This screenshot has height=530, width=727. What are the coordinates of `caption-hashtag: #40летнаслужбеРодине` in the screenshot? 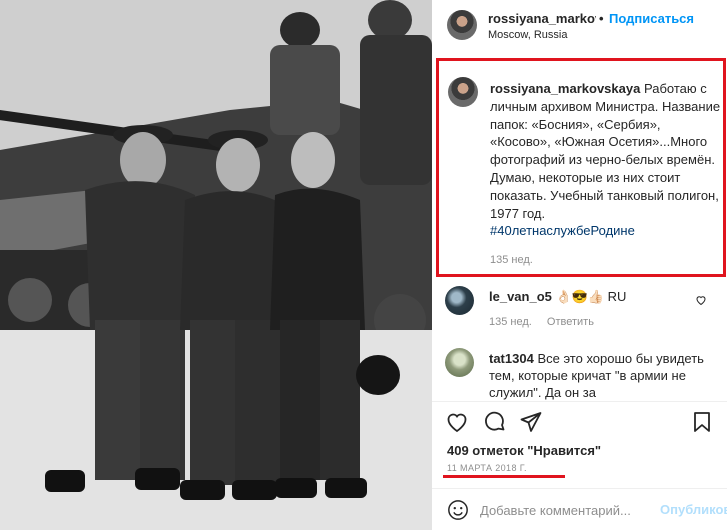 It's located at (606, 231).